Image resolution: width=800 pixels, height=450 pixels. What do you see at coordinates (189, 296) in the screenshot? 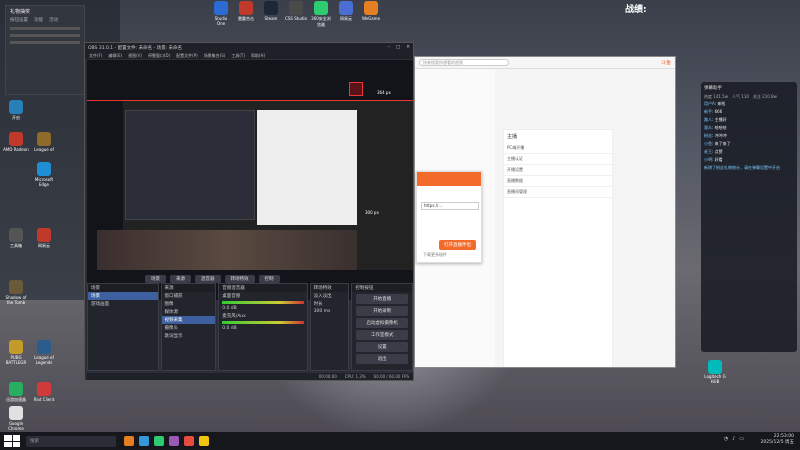
I see `source-item: 窗口捕获` at bounding box center [189, 296].